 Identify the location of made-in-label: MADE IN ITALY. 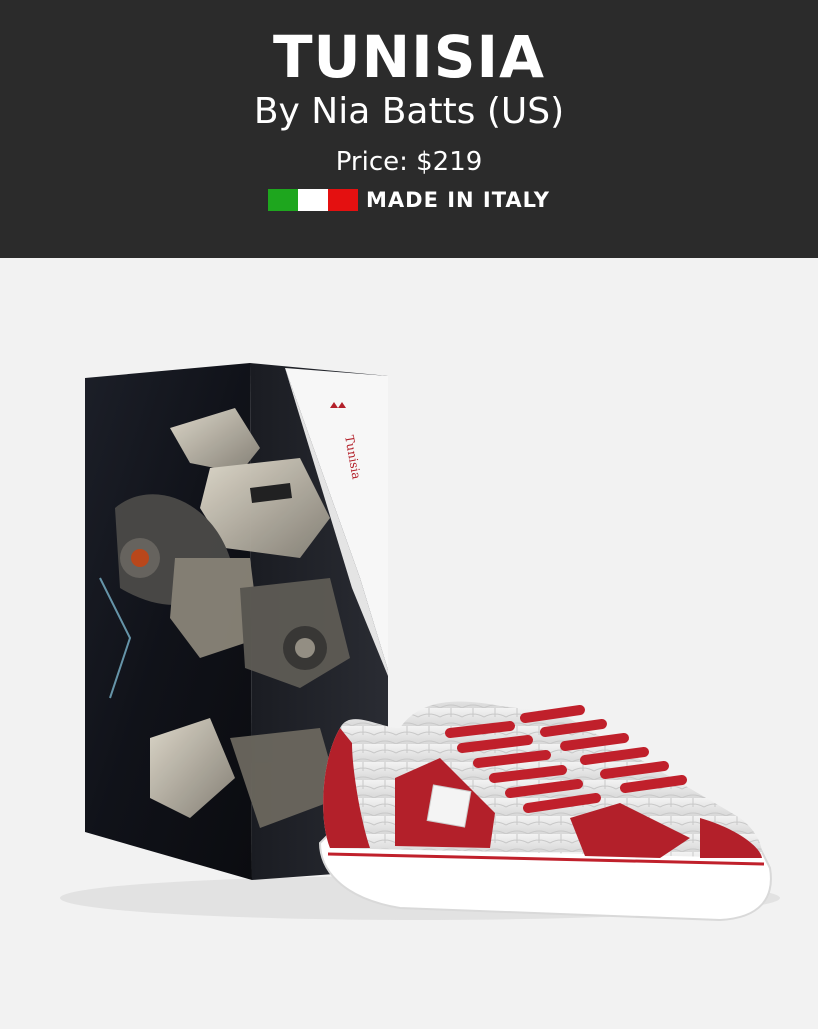
(457, 200).